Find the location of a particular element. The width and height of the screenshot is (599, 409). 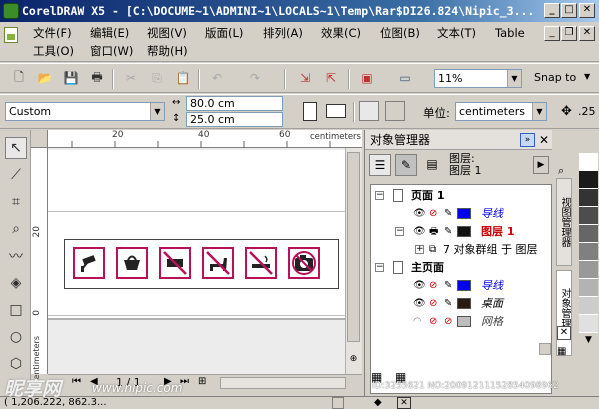

doc-restore-button: ❐ is located at coordinates (569, 33).